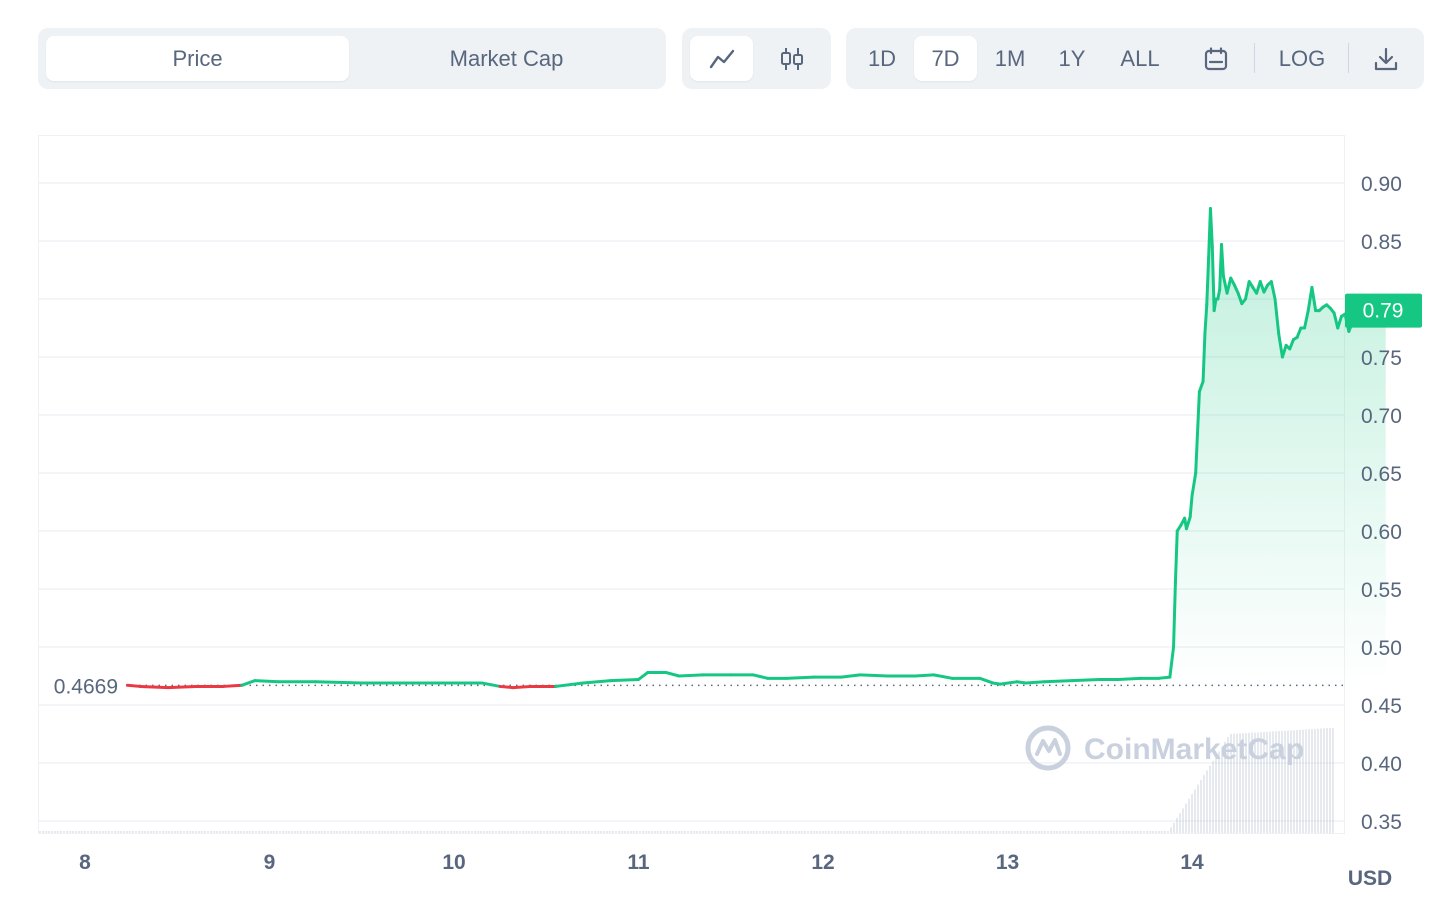 The image size is (1456, 914). I want to click on x-axis: 8 9 10 11 12 13 14, so click(641, 862).